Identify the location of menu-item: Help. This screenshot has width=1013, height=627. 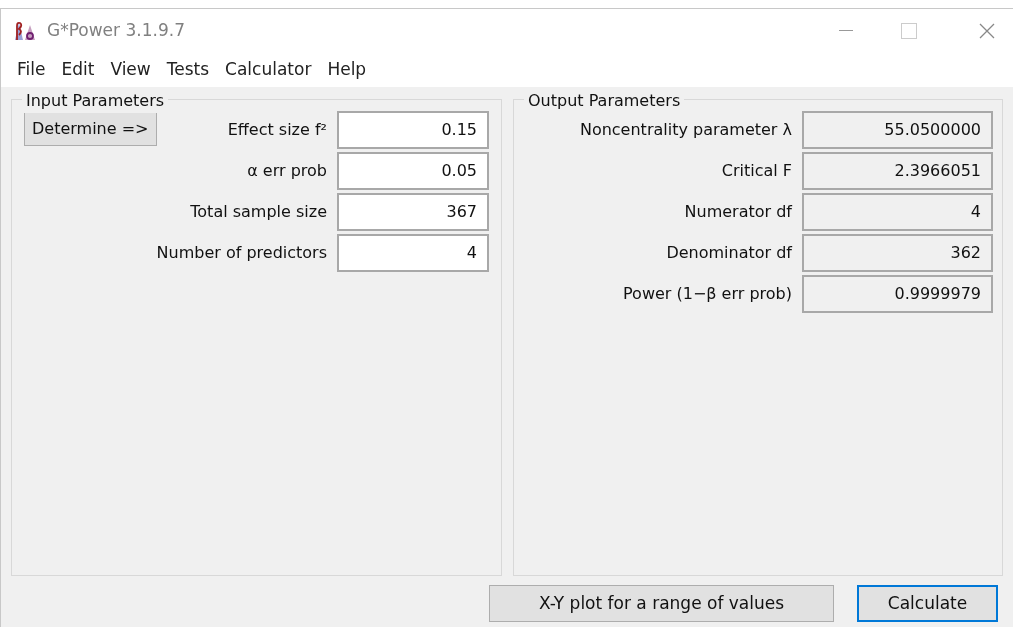
(347, 70).